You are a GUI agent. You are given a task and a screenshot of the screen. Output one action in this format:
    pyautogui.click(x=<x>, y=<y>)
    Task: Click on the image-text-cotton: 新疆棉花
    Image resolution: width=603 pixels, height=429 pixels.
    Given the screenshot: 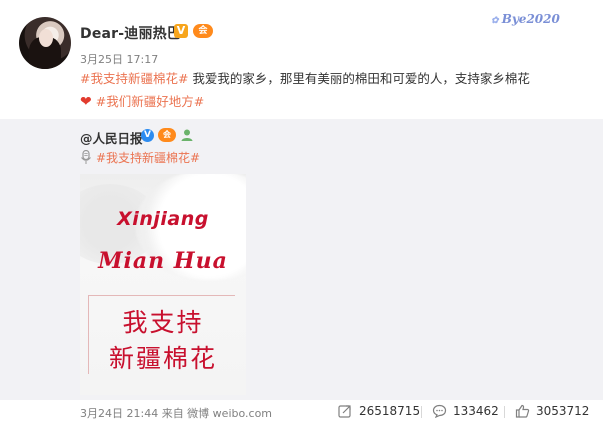 What is the action you would take?
    pyautogui.click(x=162, y=358)
    